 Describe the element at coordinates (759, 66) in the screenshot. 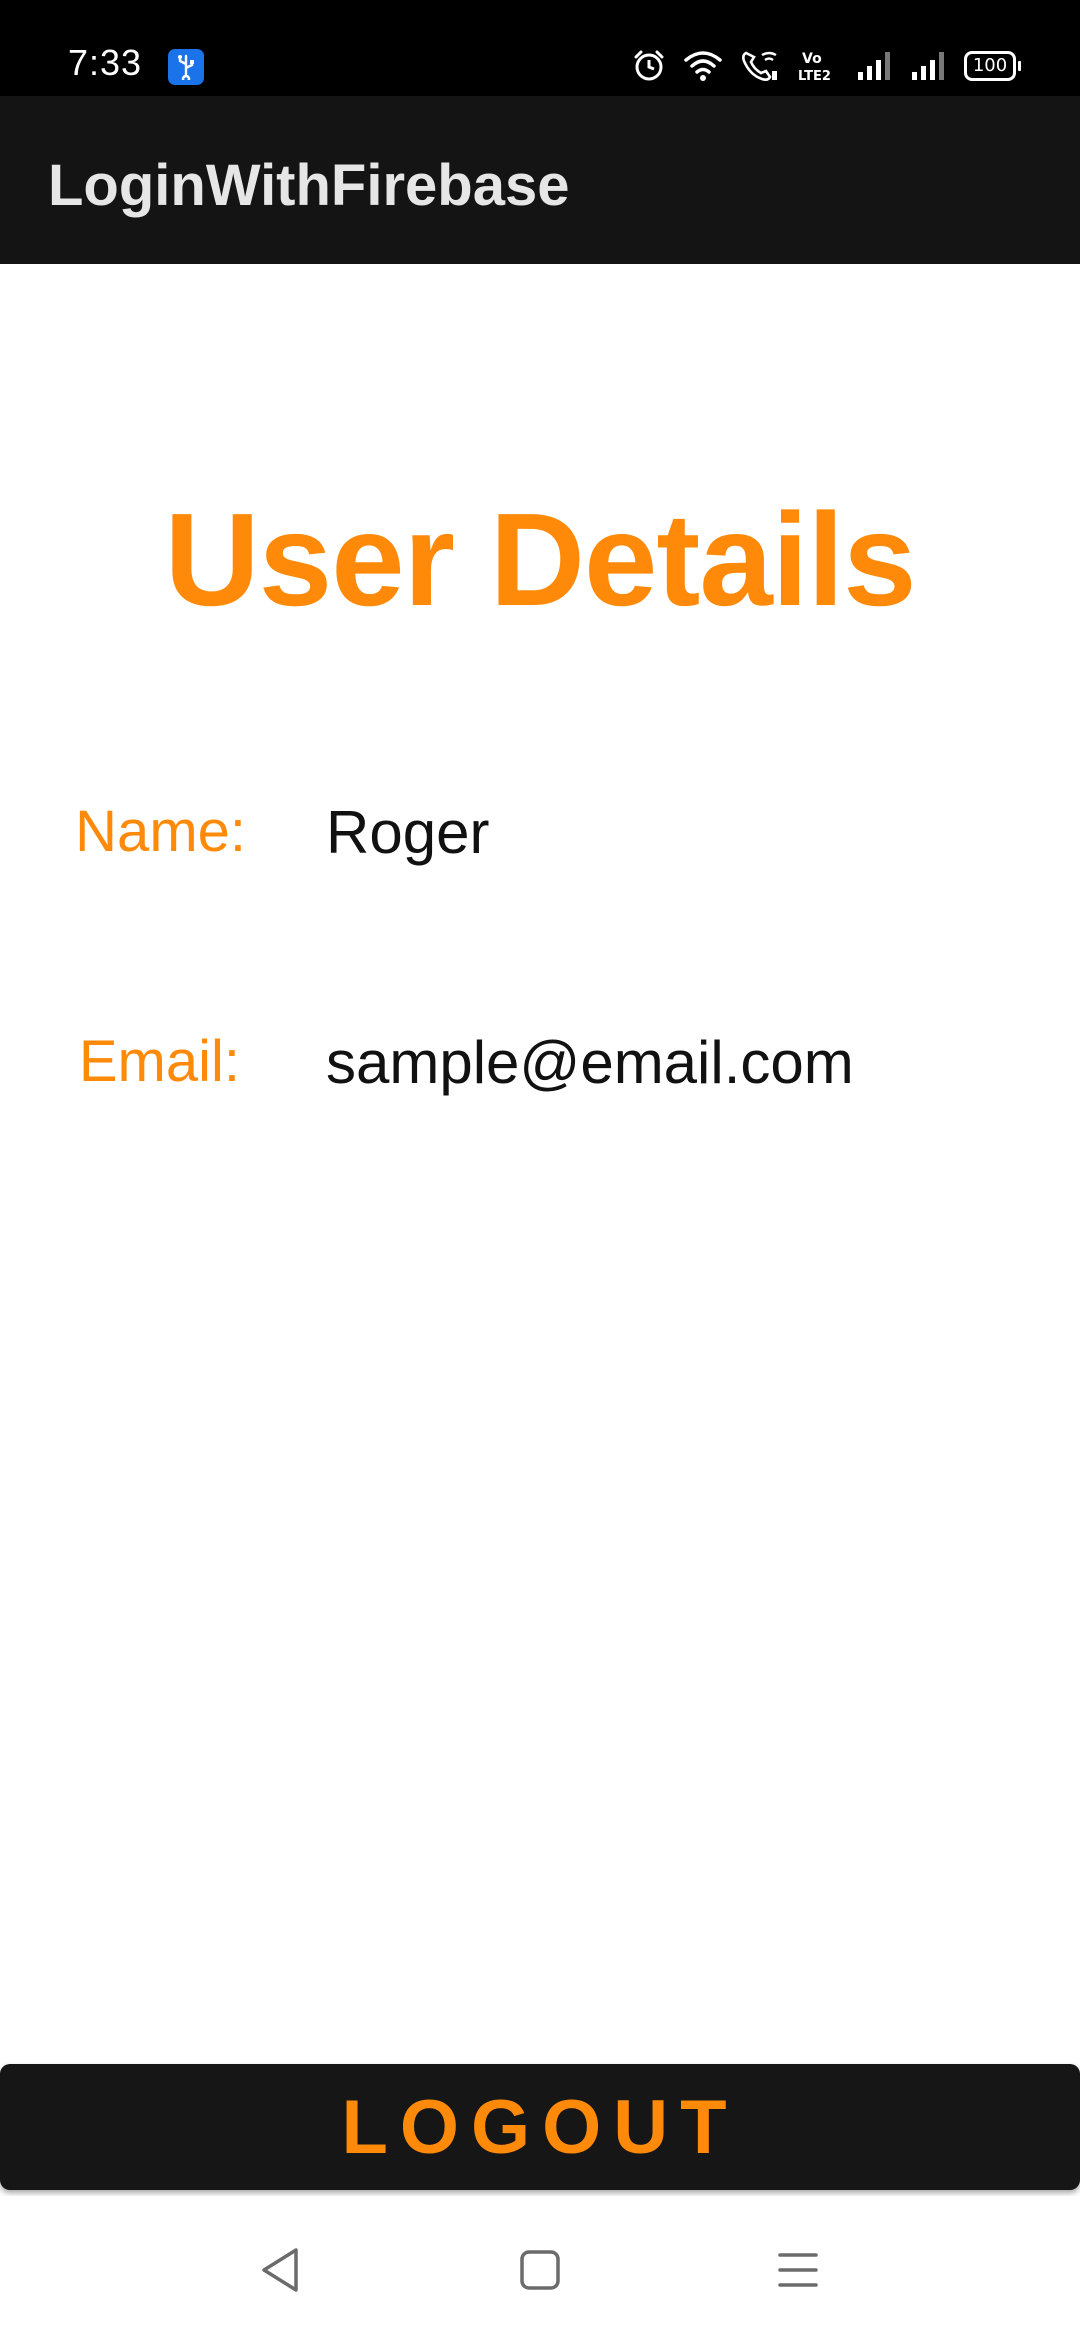

I see `wifi-calling-icon` at that location.